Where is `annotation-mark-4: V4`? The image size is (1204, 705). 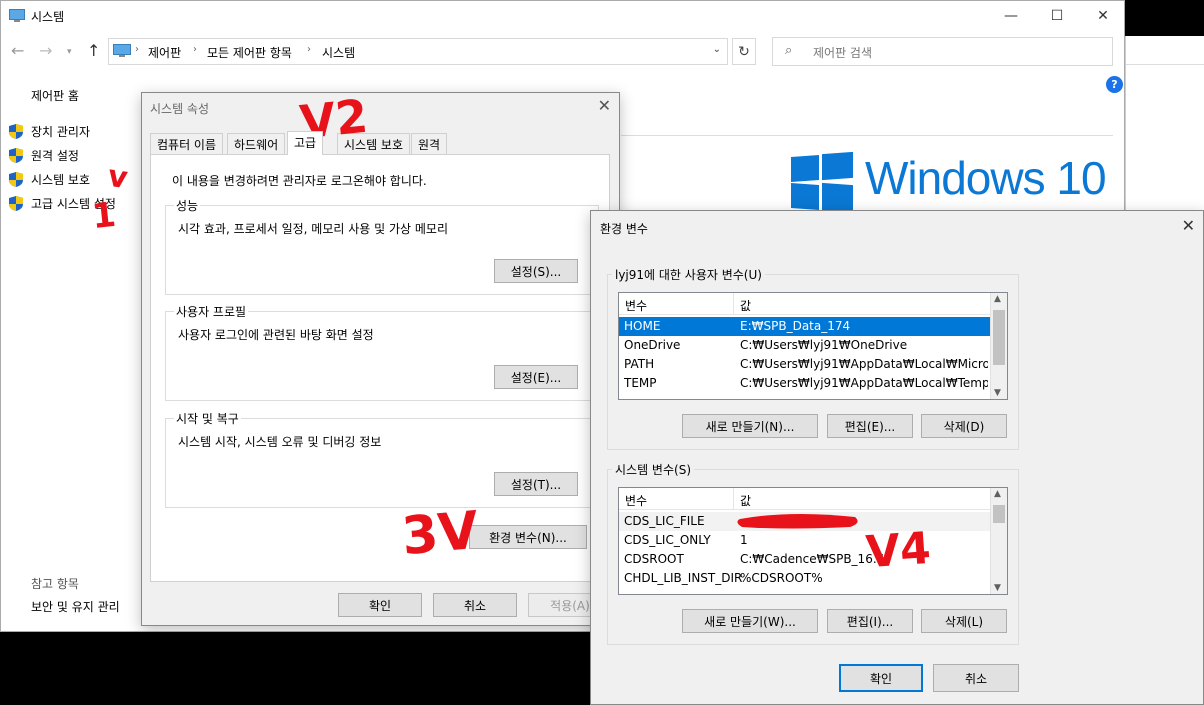
annotation-mark-4: V4 is located at coordinates (898, 550).